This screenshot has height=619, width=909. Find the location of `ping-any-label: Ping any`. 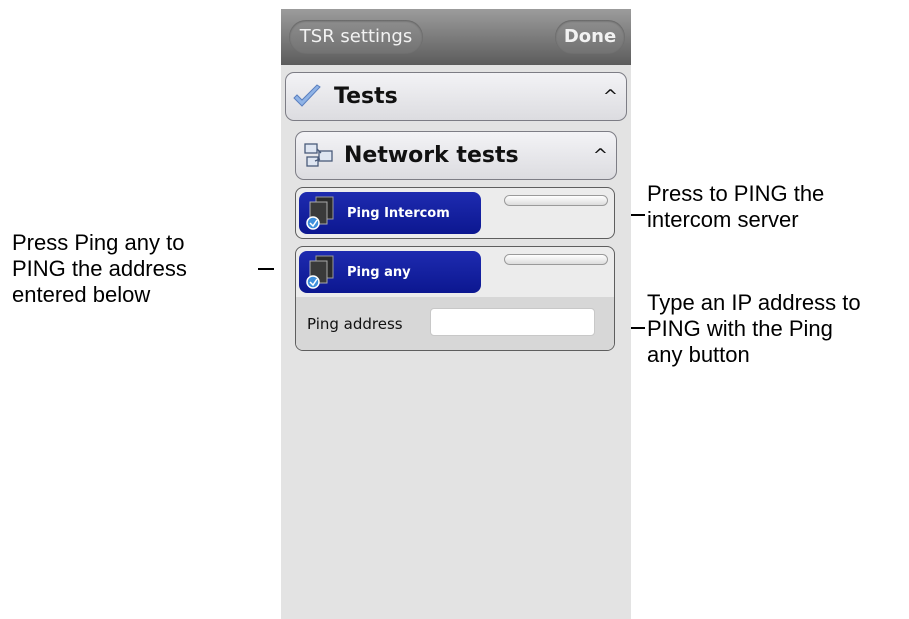

ping-any-label: Ping any is located at coordinates (379, 272).